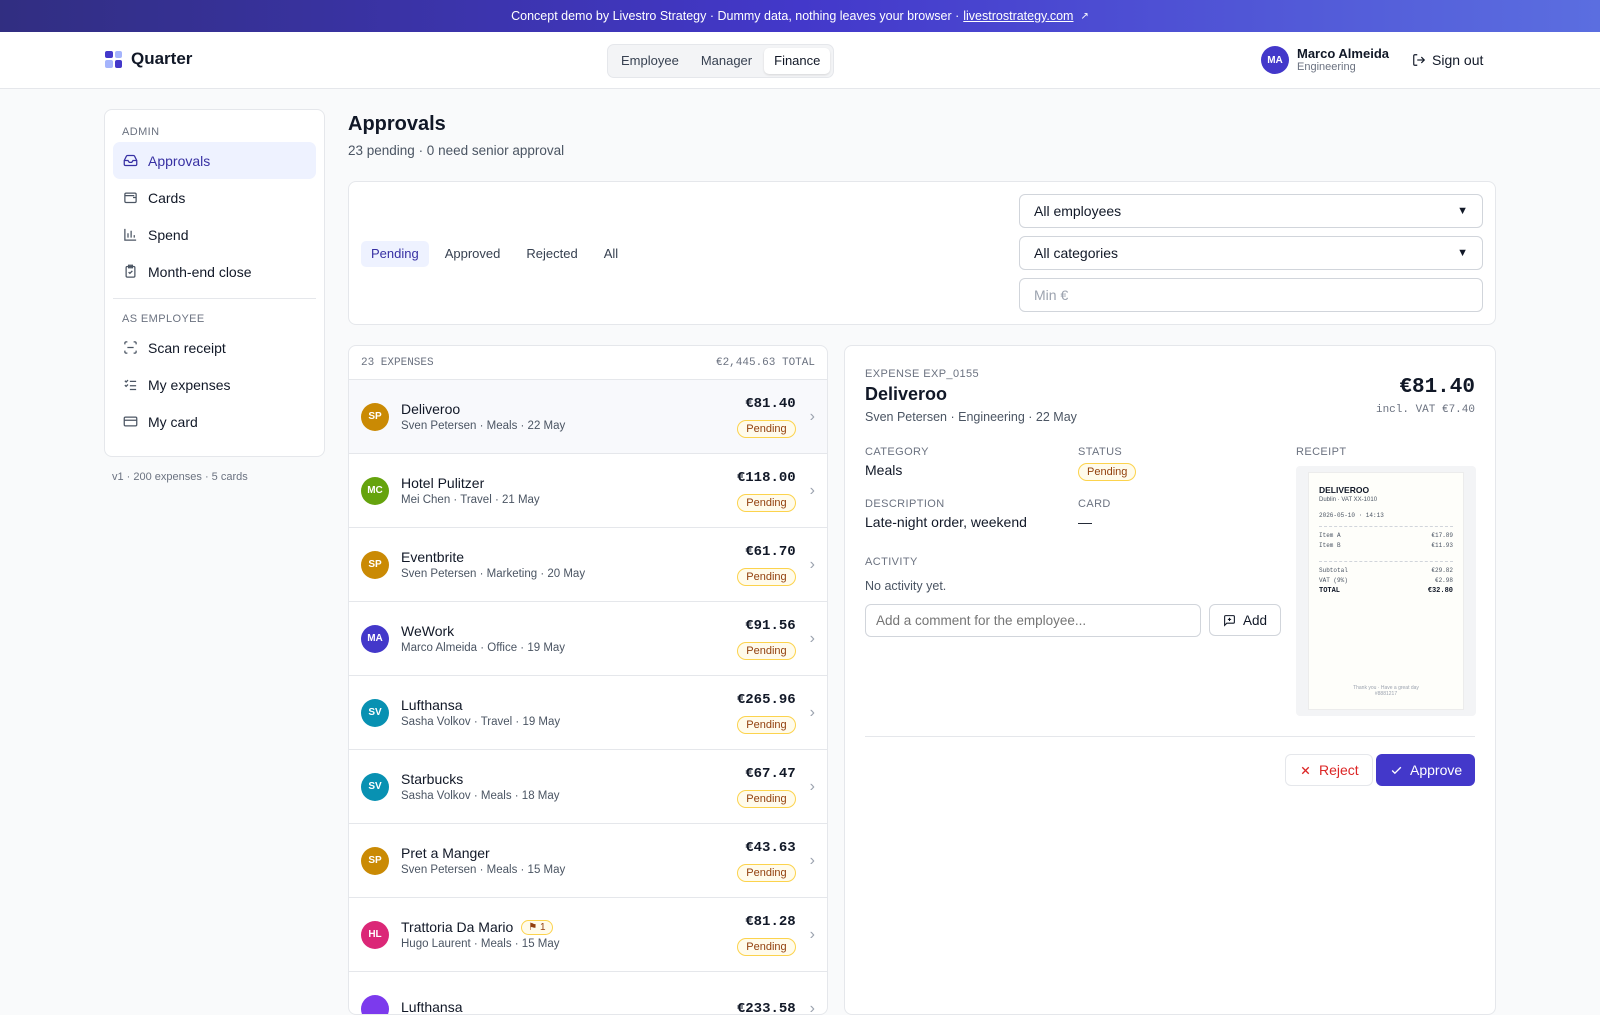 The width and height of the screenshot is (1600, 1015). I want to click on app-logo: Quarter, so click(148, 59).